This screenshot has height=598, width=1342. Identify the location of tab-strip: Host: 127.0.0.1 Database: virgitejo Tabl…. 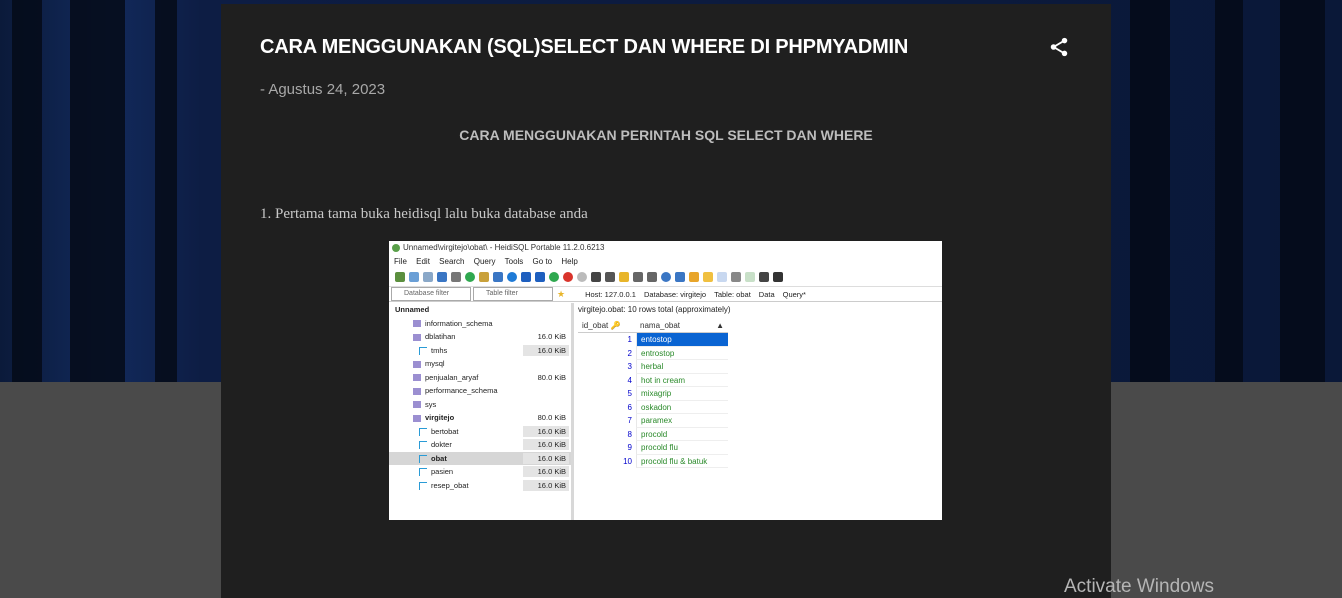
(695, 294).